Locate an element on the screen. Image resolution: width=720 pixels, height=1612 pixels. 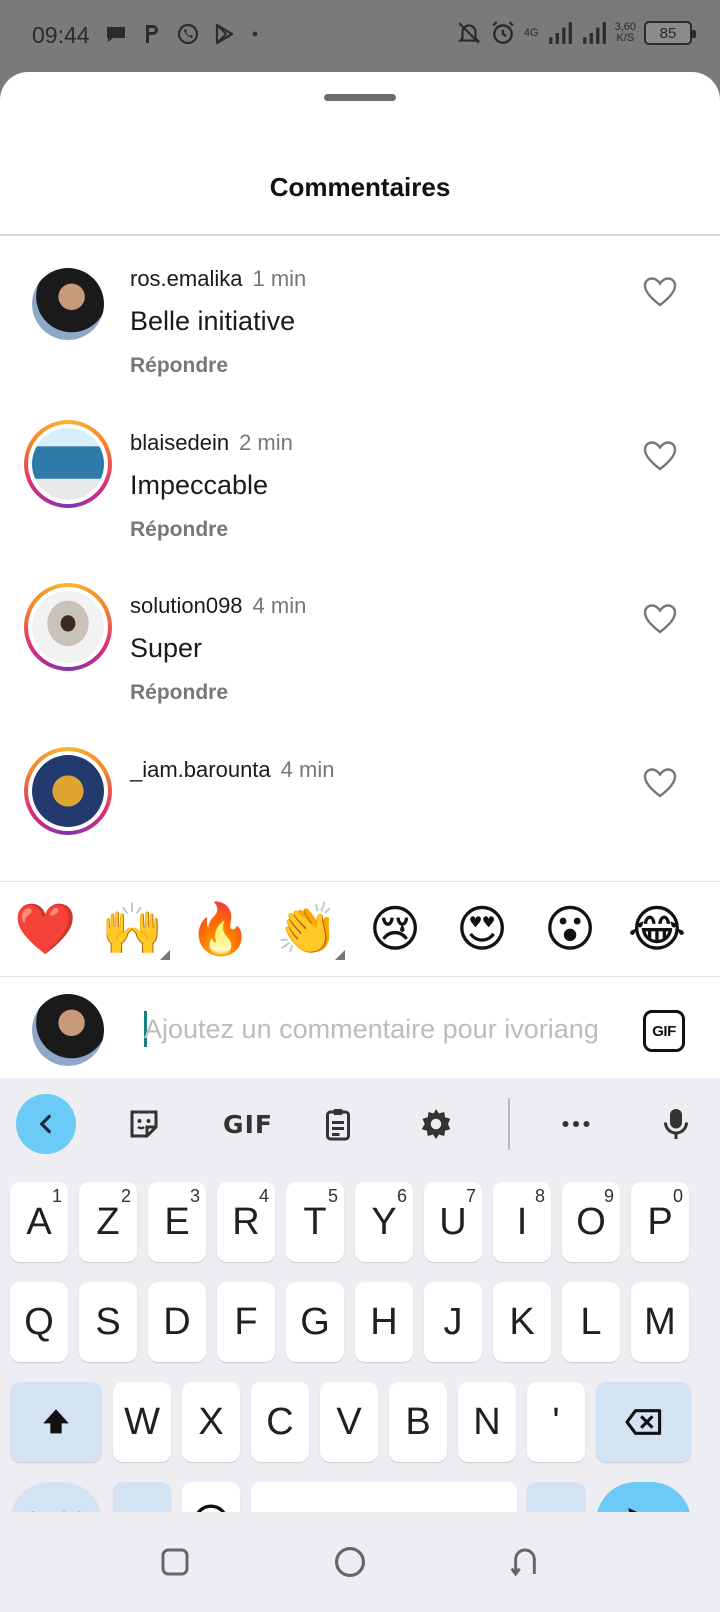
emoji-surprised: 😮 is located at coordinates (570, 929).